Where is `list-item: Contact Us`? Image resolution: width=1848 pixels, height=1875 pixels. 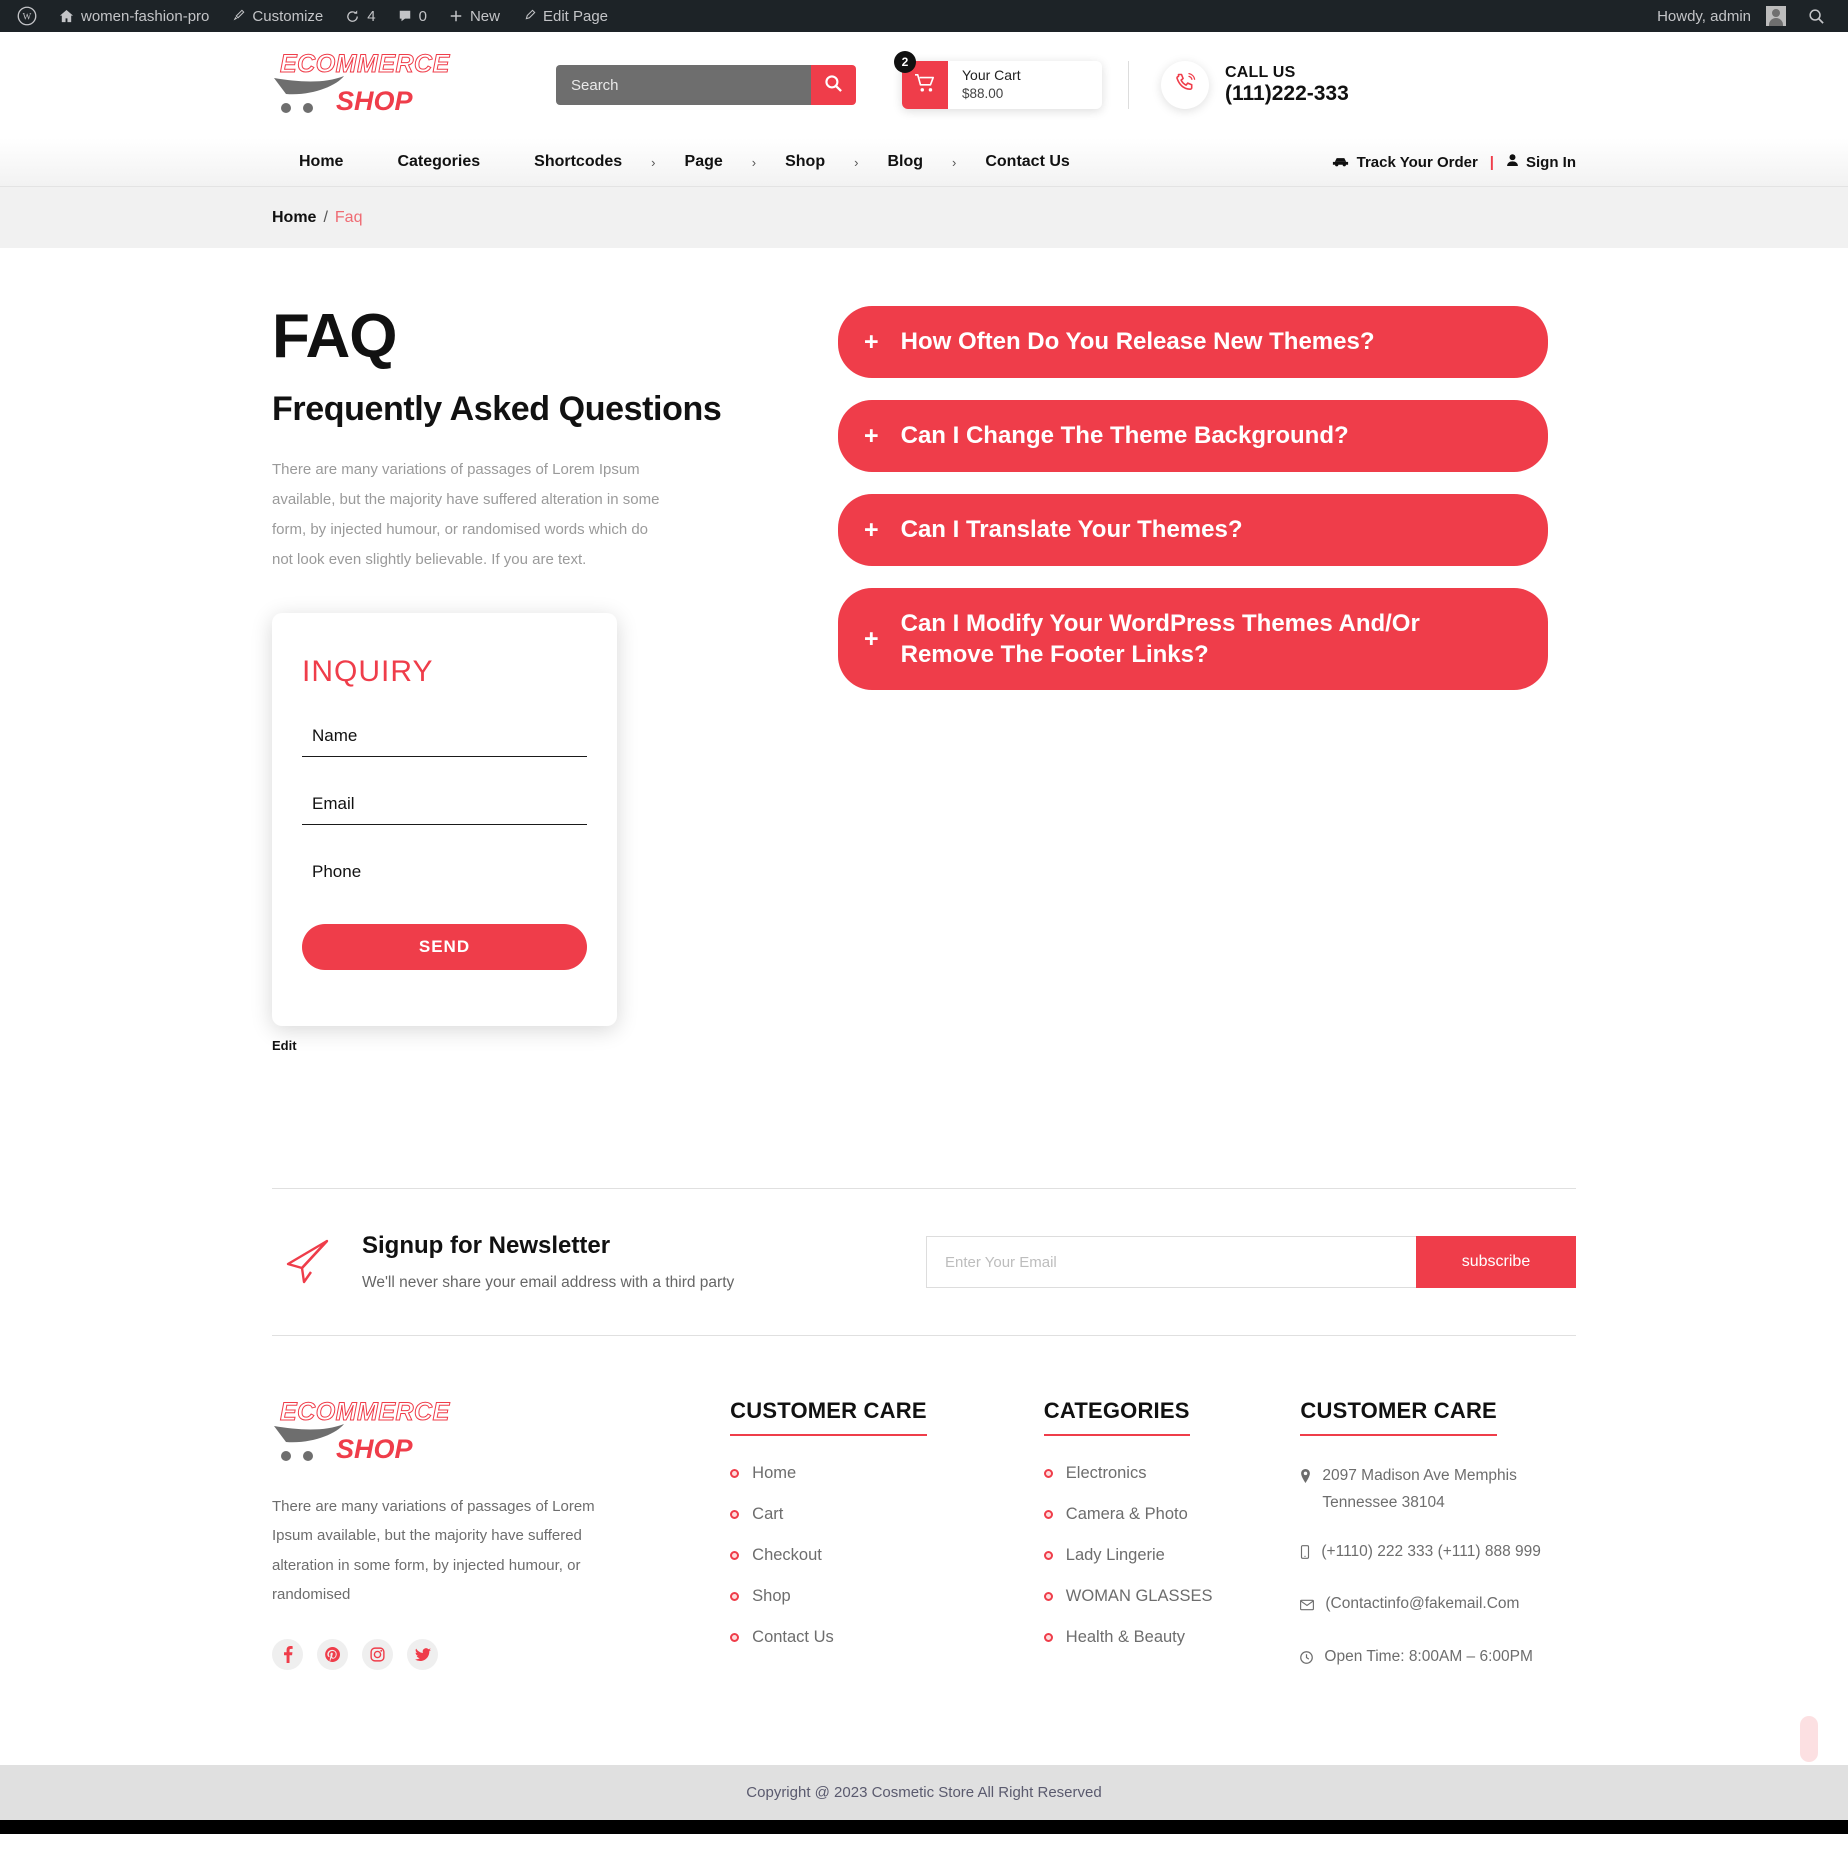 list-item: Contact Us is located at coordinates (887, 1637).